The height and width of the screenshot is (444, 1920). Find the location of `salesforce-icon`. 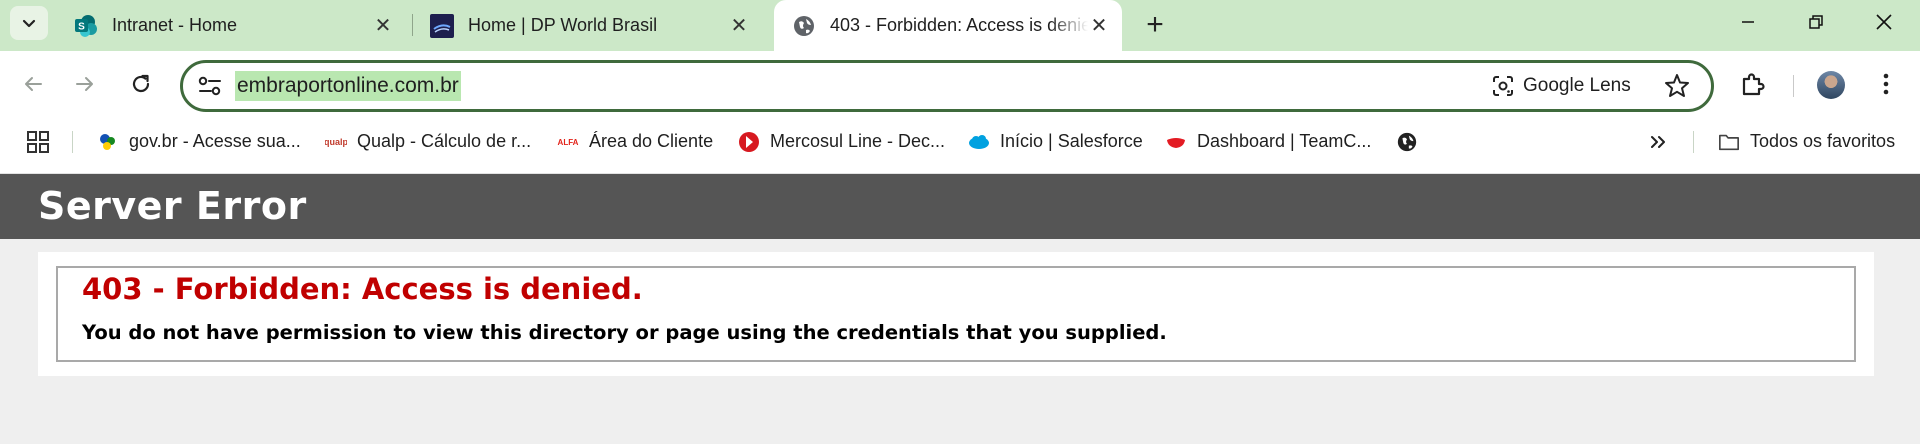

salesforce-icon is located at coordinates (979, 141).